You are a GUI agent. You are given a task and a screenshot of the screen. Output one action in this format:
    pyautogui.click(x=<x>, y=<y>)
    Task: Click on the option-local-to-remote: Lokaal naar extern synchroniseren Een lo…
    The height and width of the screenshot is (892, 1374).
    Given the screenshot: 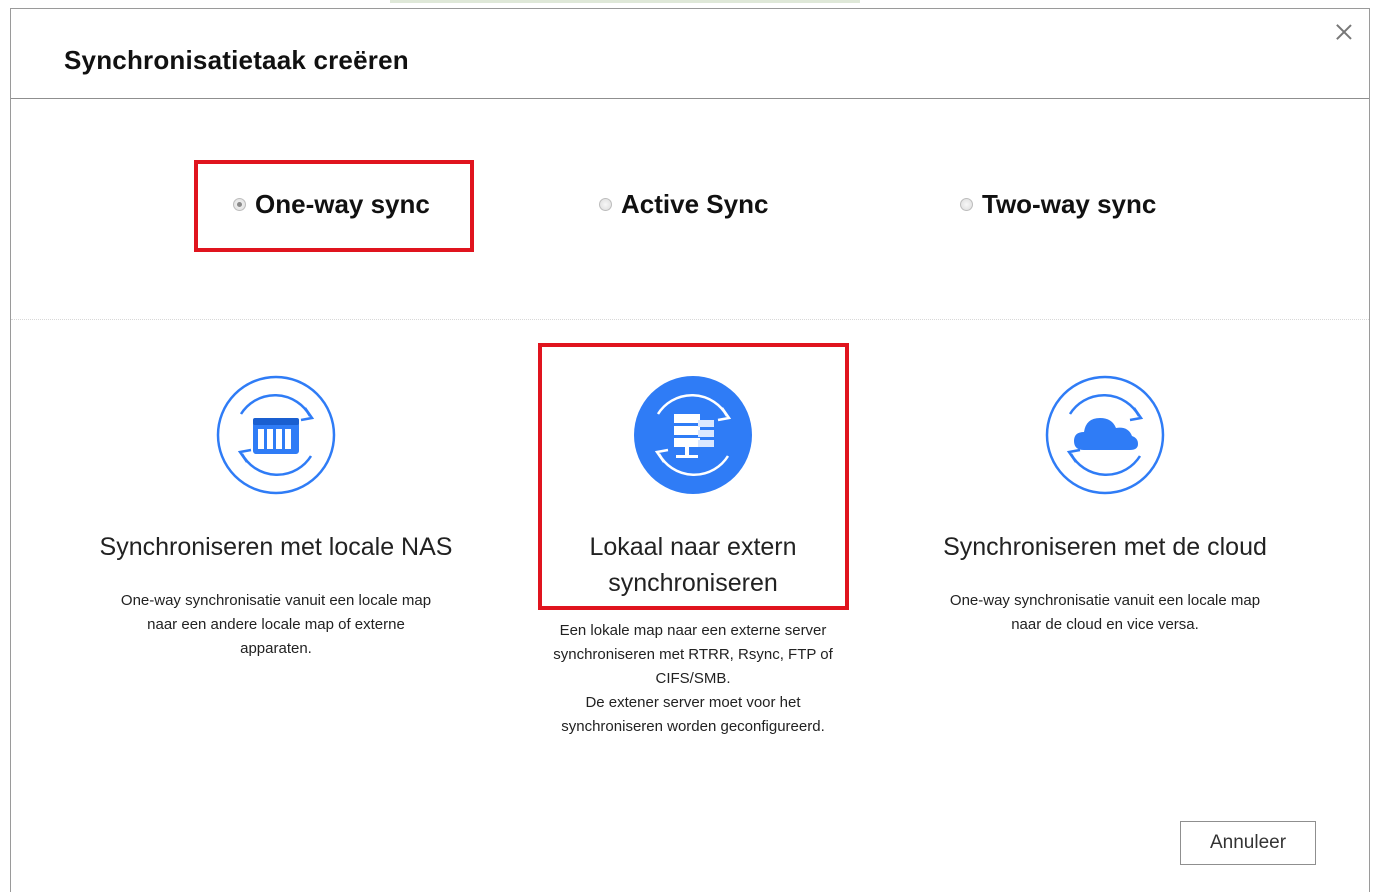 What is the action you would take?
    pyautogui.click(x=693, y=559)
    